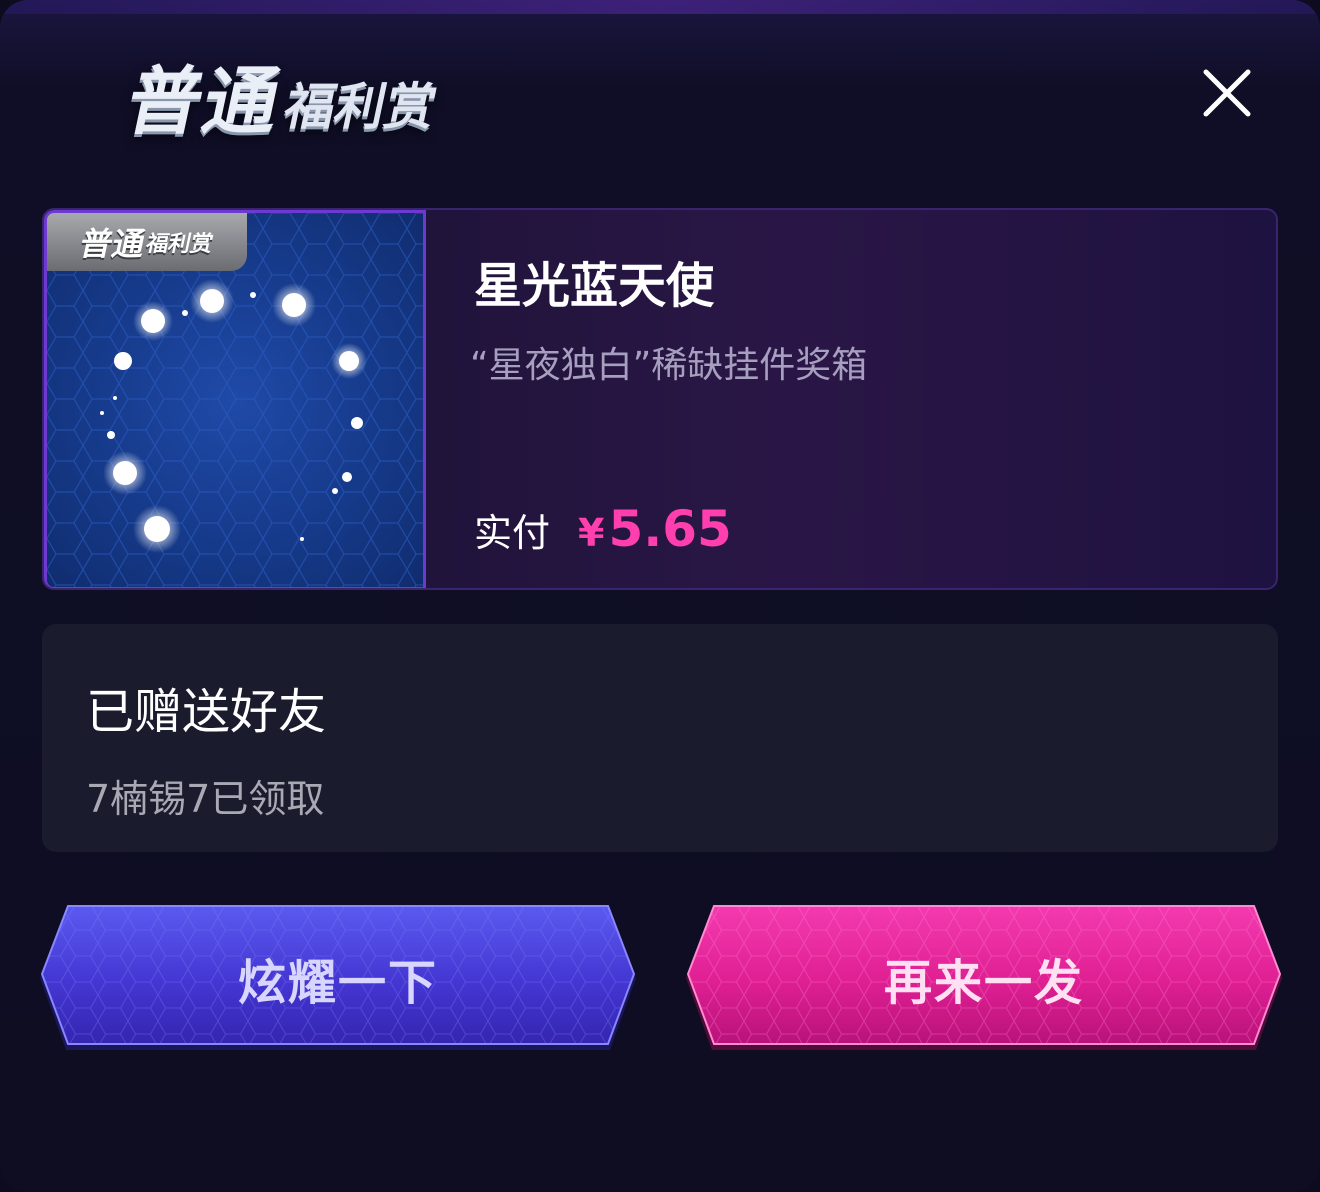  I want to click on price-row: 实付 ¥ 5.65, so click(603, 529).